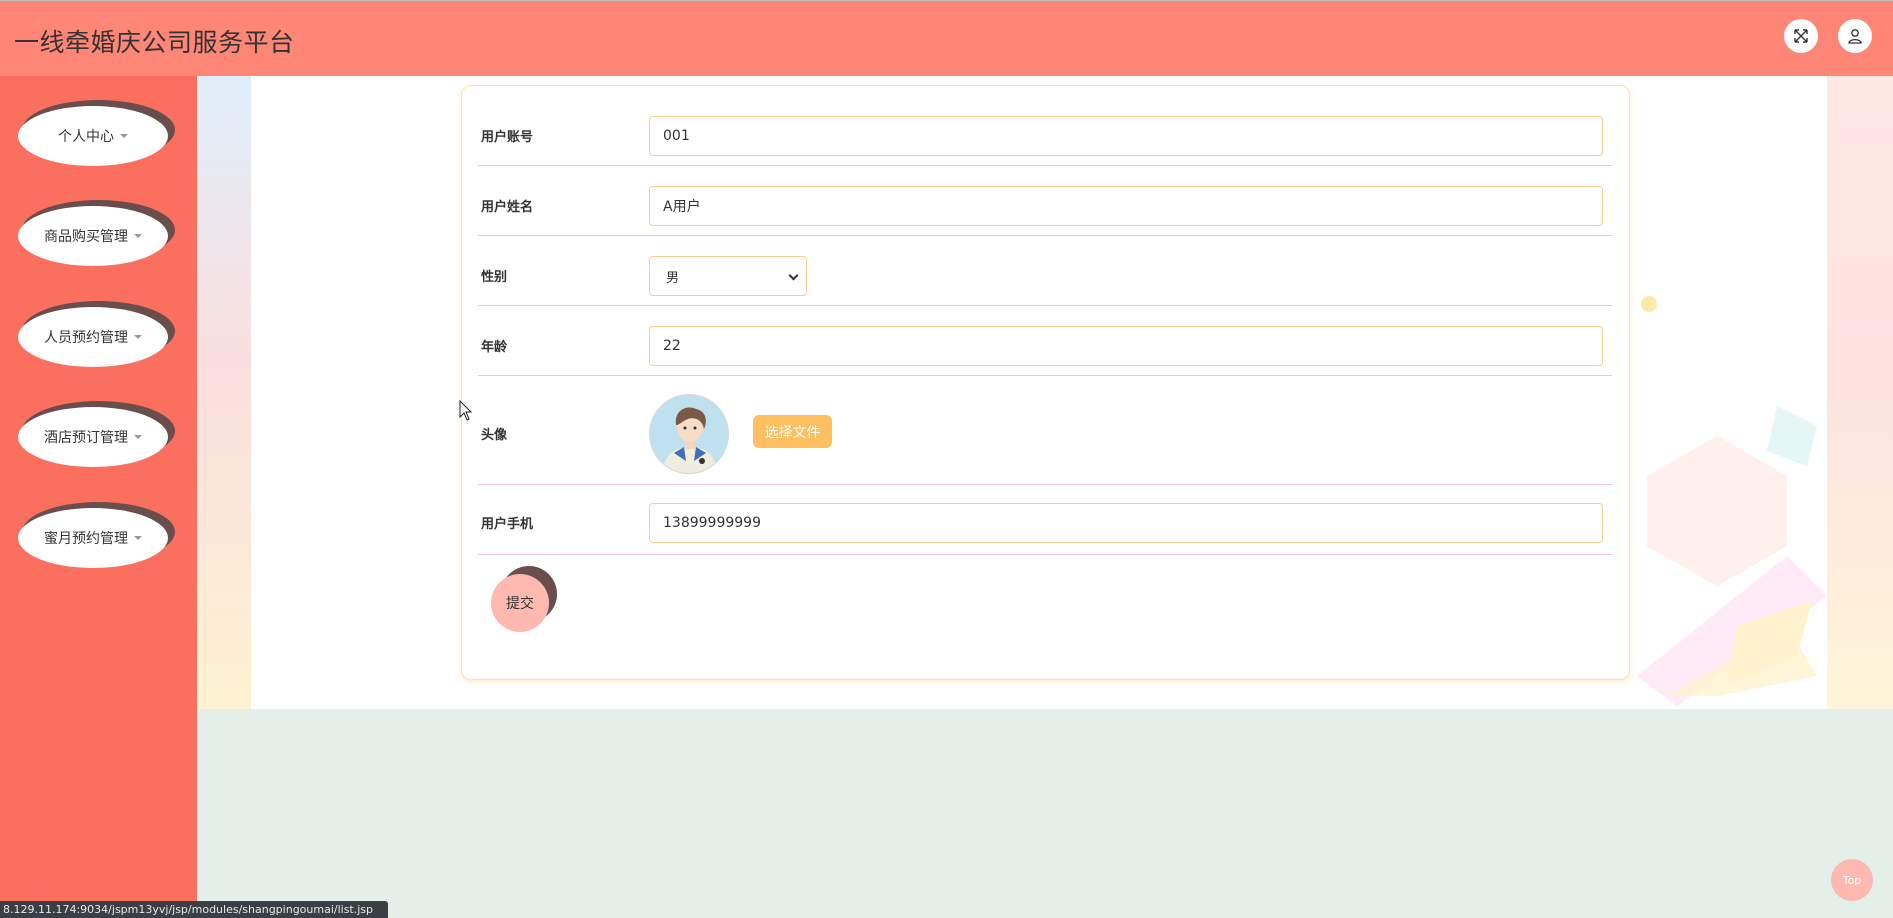  I want to click on age-label: 年龄, so click(494, 347).